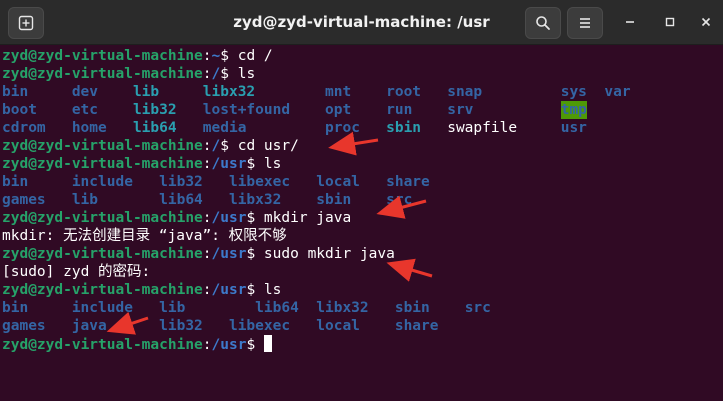 This screenshot has width=723, height=401. I want to click on directory-entry: sys, so click(573, 92).